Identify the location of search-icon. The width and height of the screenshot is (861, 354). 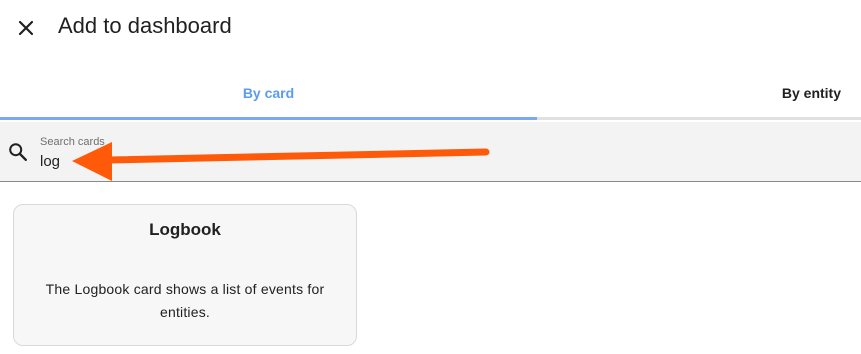
(18, 152).